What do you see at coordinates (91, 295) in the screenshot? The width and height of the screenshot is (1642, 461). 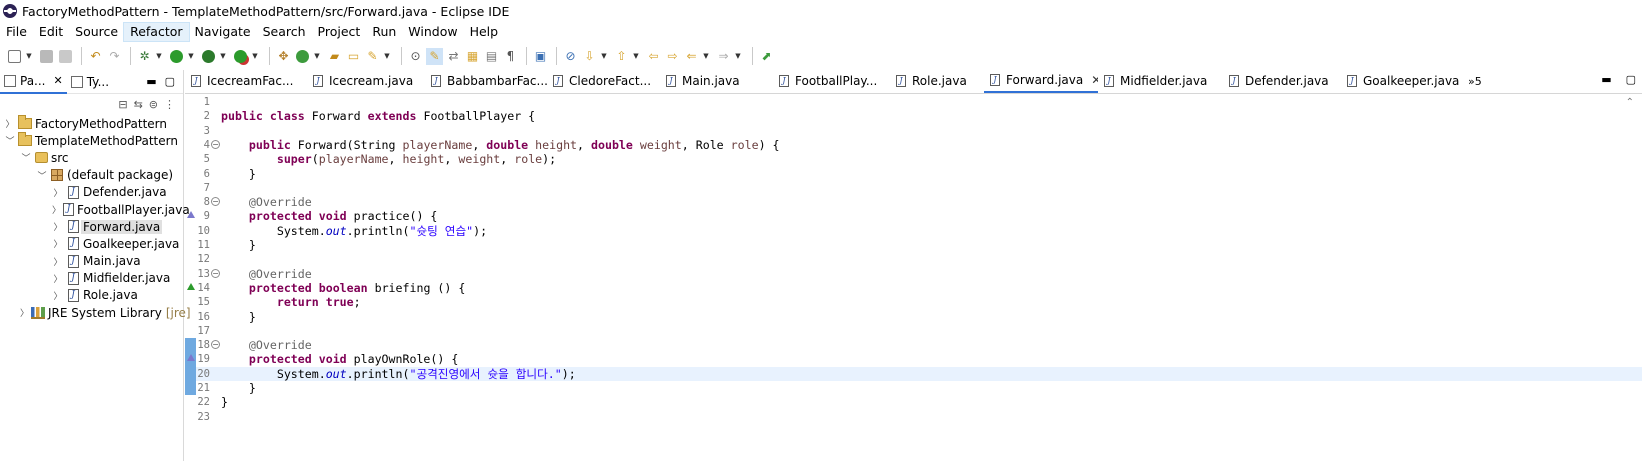 I see `tree-item: 〉 J Role.java` at bounding box center [91, 295].